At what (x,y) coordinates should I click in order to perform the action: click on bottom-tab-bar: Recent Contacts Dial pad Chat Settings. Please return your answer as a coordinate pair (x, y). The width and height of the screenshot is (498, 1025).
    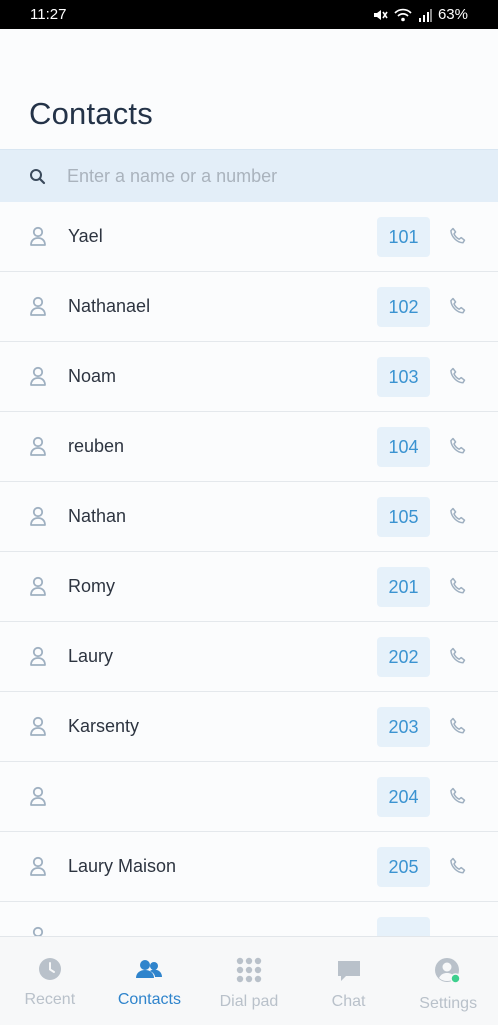
    Looking at the image, I should click on (249, 980).